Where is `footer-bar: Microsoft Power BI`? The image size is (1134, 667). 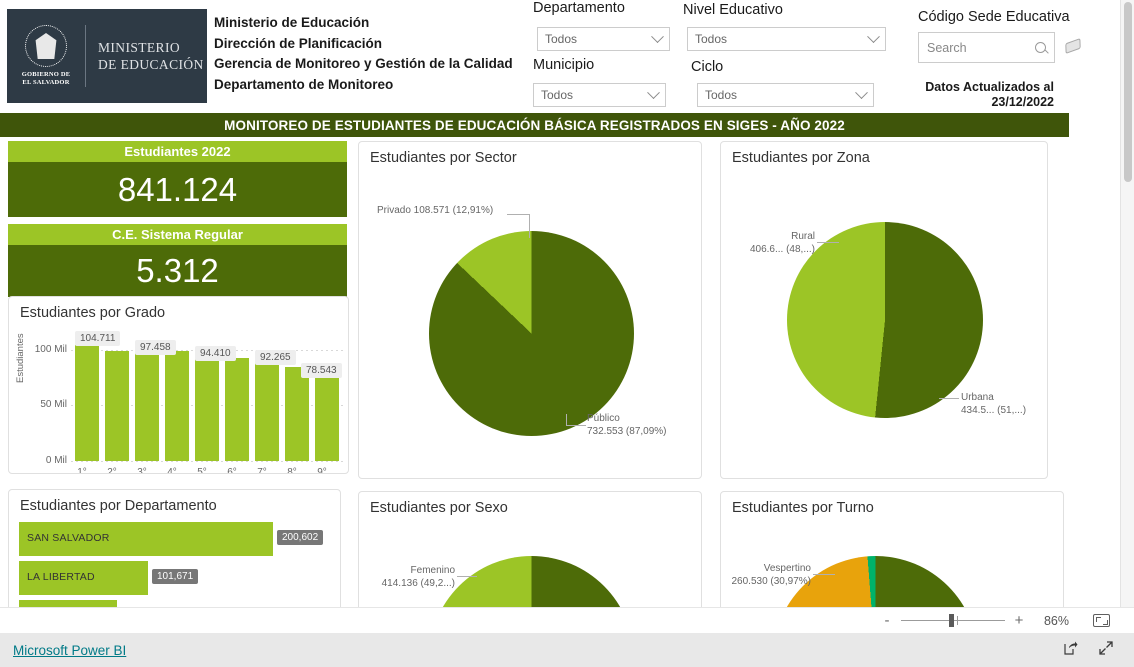
footer-bar: Microsoft Power BI is located at coordinates (567, 650).